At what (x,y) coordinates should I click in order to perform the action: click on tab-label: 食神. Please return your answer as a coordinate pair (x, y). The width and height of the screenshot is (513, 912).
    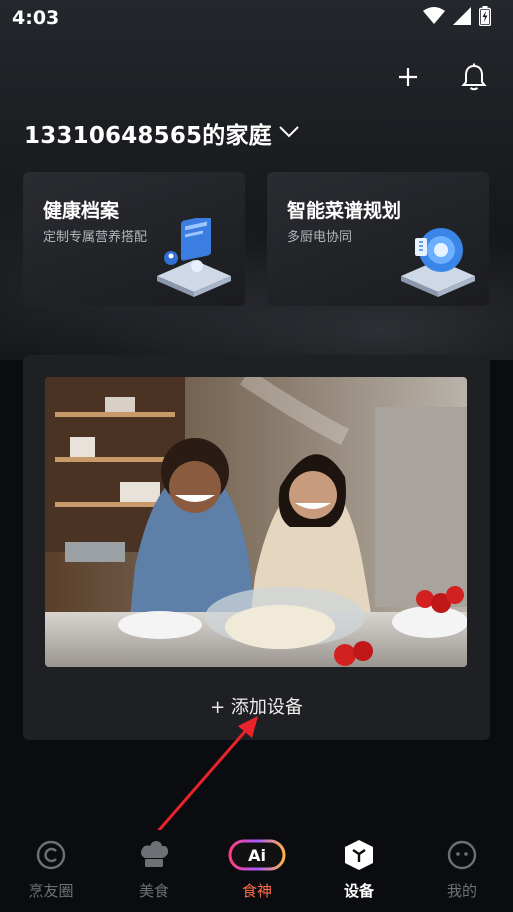
    Looking at the image, I should click on (256, 891).